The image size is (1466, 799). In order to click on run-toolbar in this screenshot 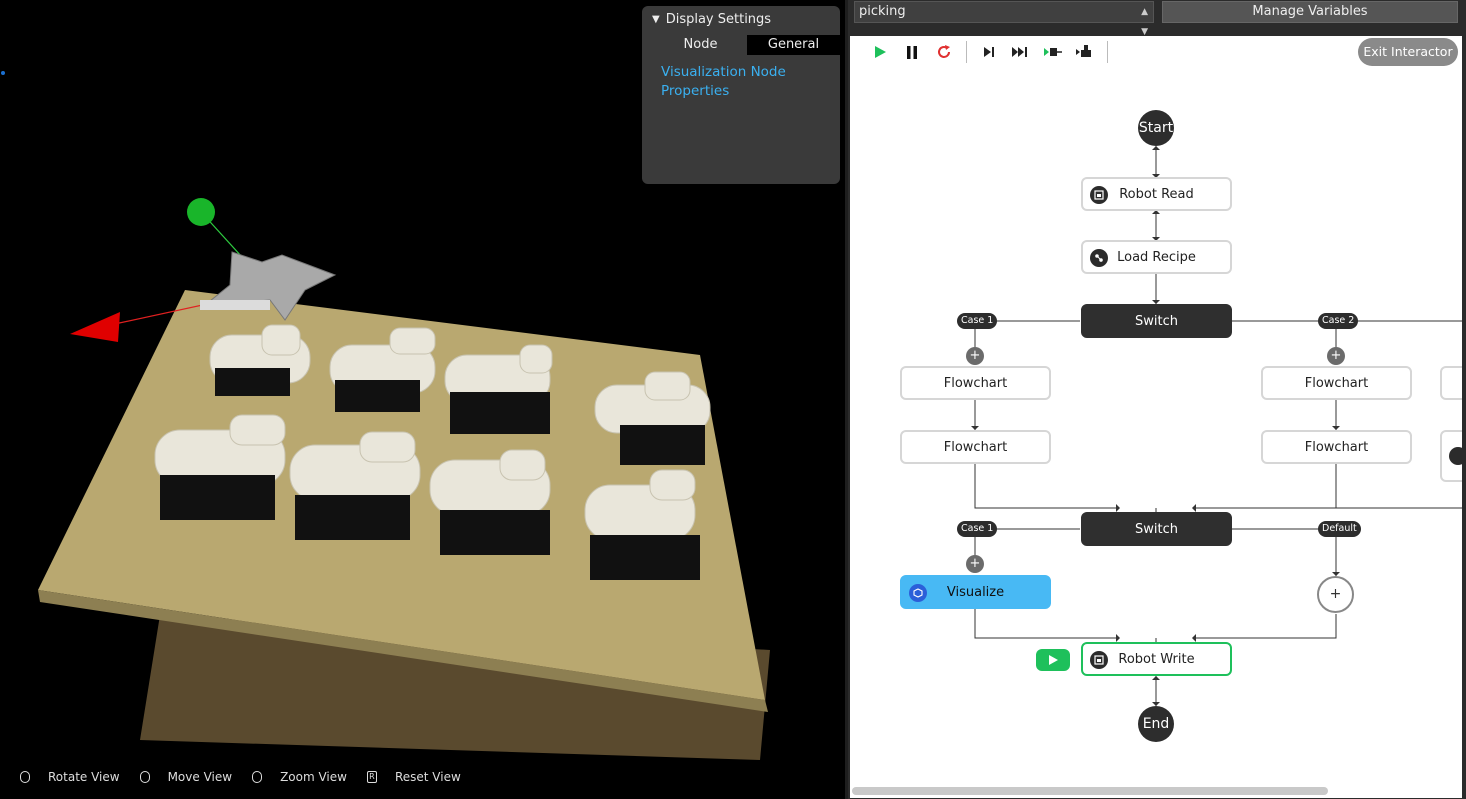, I will do `click(989, 52)`.